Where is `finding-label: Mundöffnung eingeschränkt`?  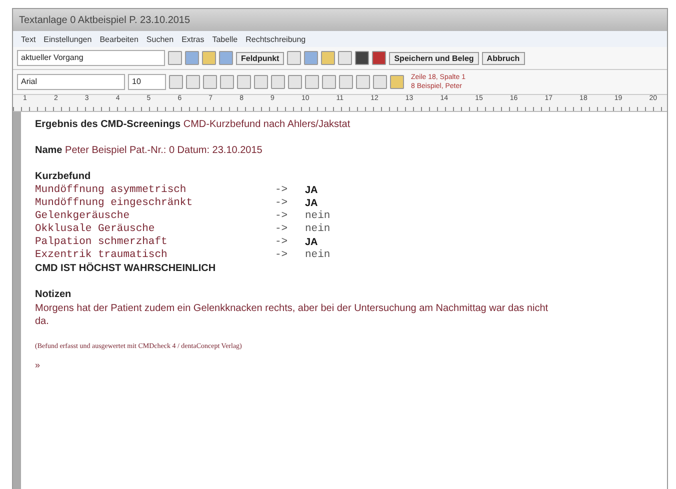 finding-label: Mundöffnung eingeschränkt is located at coordinates (114, 203).